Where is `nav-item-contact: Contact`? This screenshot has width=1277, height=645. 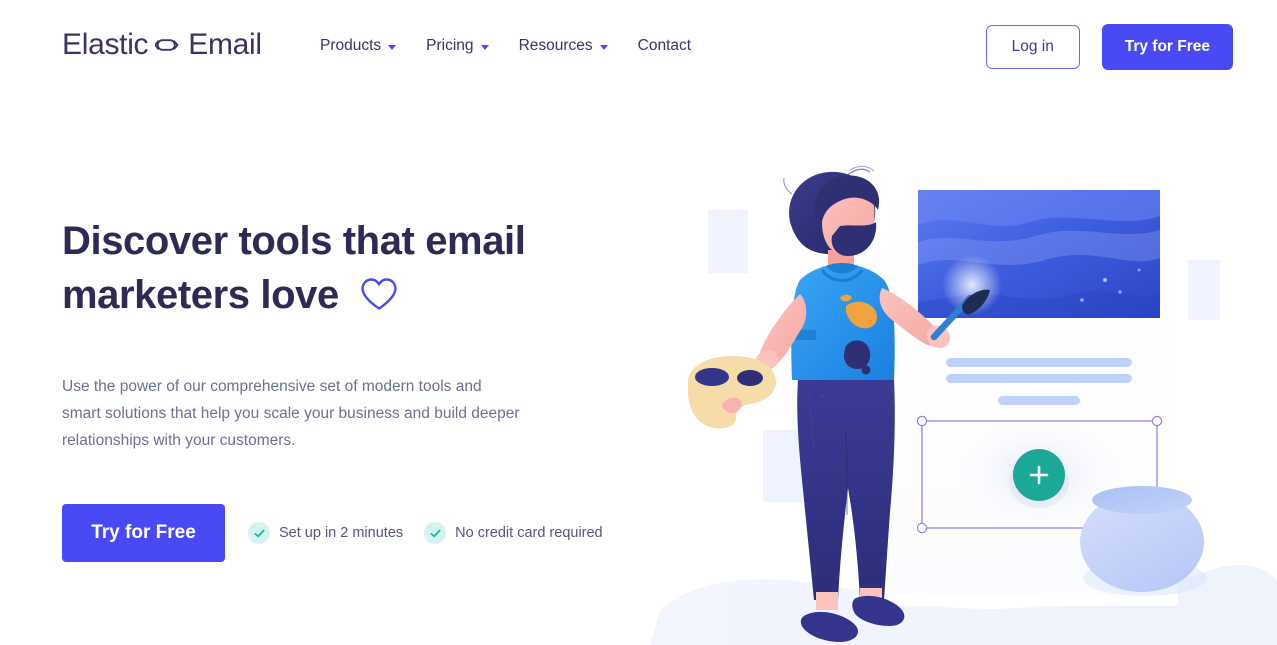
nav-item-contact: Contact is located at coordinates (664, 46).